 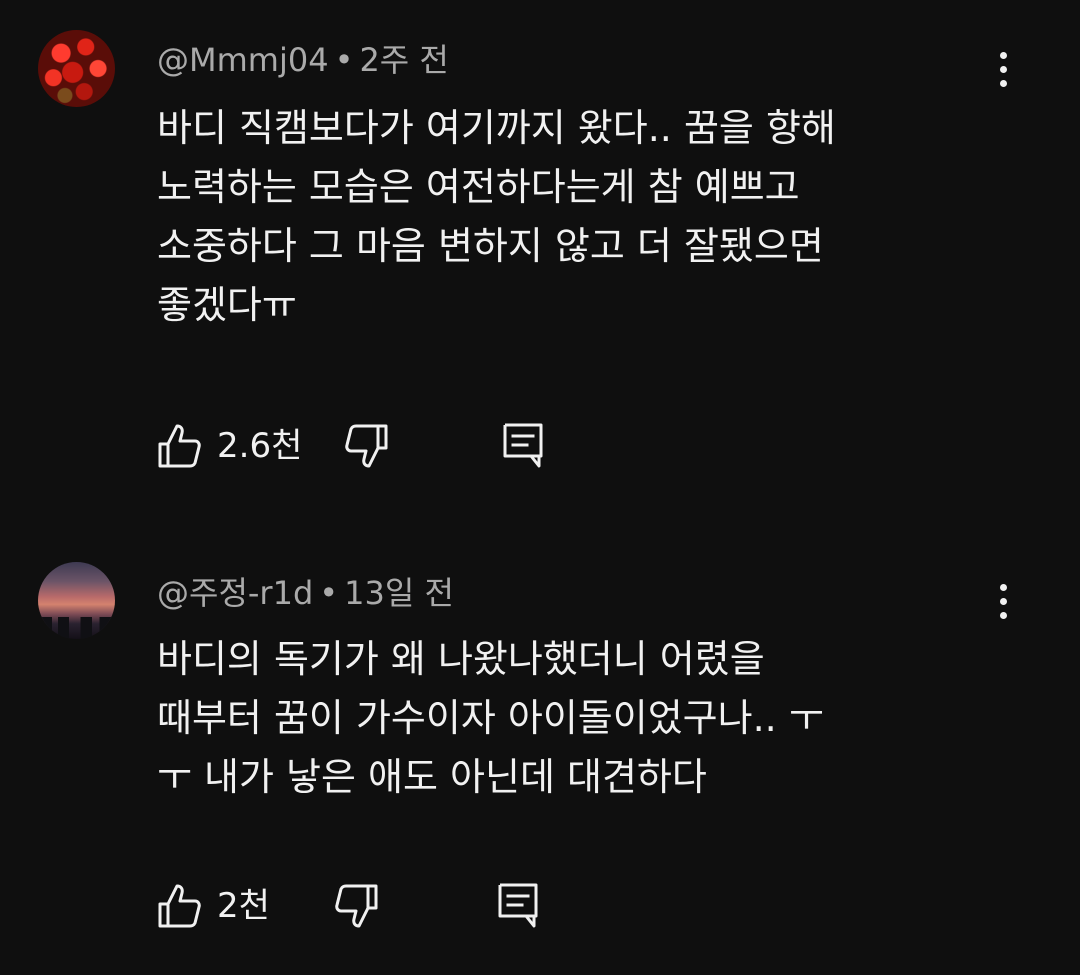 I want to click on like-count: 2.6천, so click(x=260, y=446).